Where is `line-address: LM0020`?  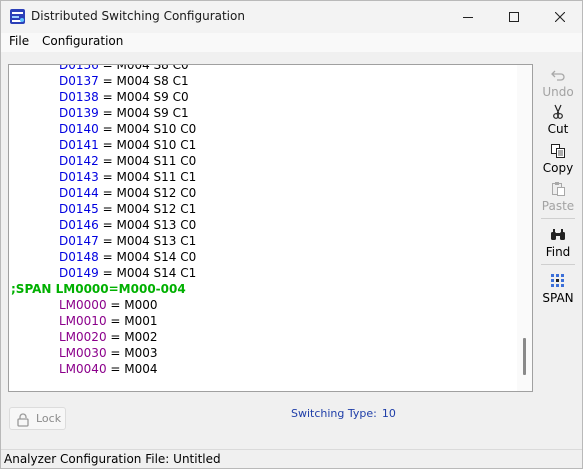
line-address: LM0020 is located at coordinates (83, 337).